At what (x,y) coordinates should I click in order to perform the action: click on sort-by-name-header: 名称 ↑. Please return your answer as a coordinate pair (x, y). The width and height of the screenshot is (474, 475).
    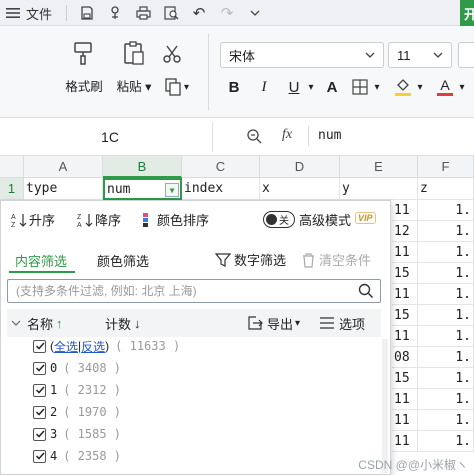
    Looking at the image, I should click on (45, 323).